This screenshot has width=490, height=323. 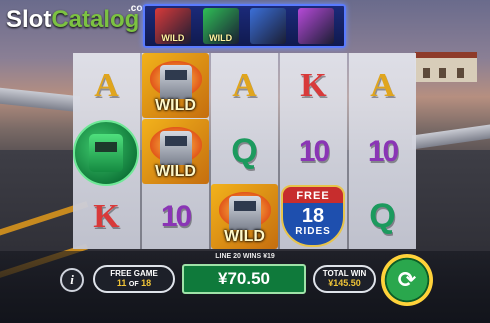 What do you see at coordinates (220, 26) in the screenshot?
I see `collected-wild-green-truck: WILD` at bounding box center [220, 26].